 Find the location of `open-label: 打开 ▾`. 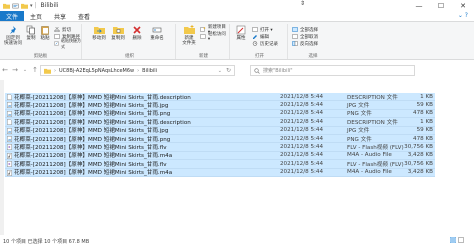

open-label: 打开 ▾ is located at coordinates (266, 30).